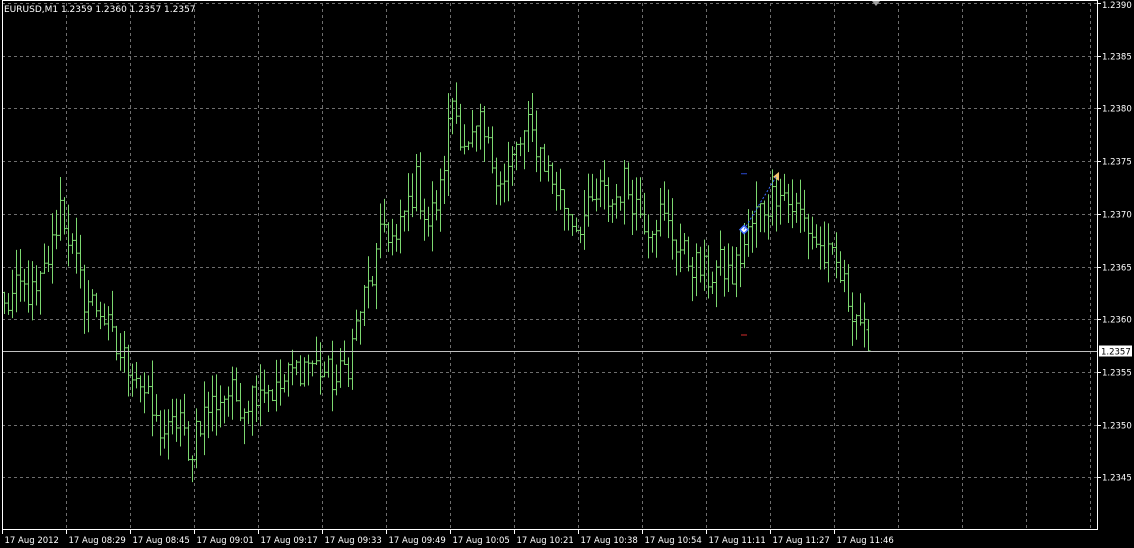 This screenshot has height=548, width=1134. I want to click on y-tick-label: 1.2355, so click(1117, 374).